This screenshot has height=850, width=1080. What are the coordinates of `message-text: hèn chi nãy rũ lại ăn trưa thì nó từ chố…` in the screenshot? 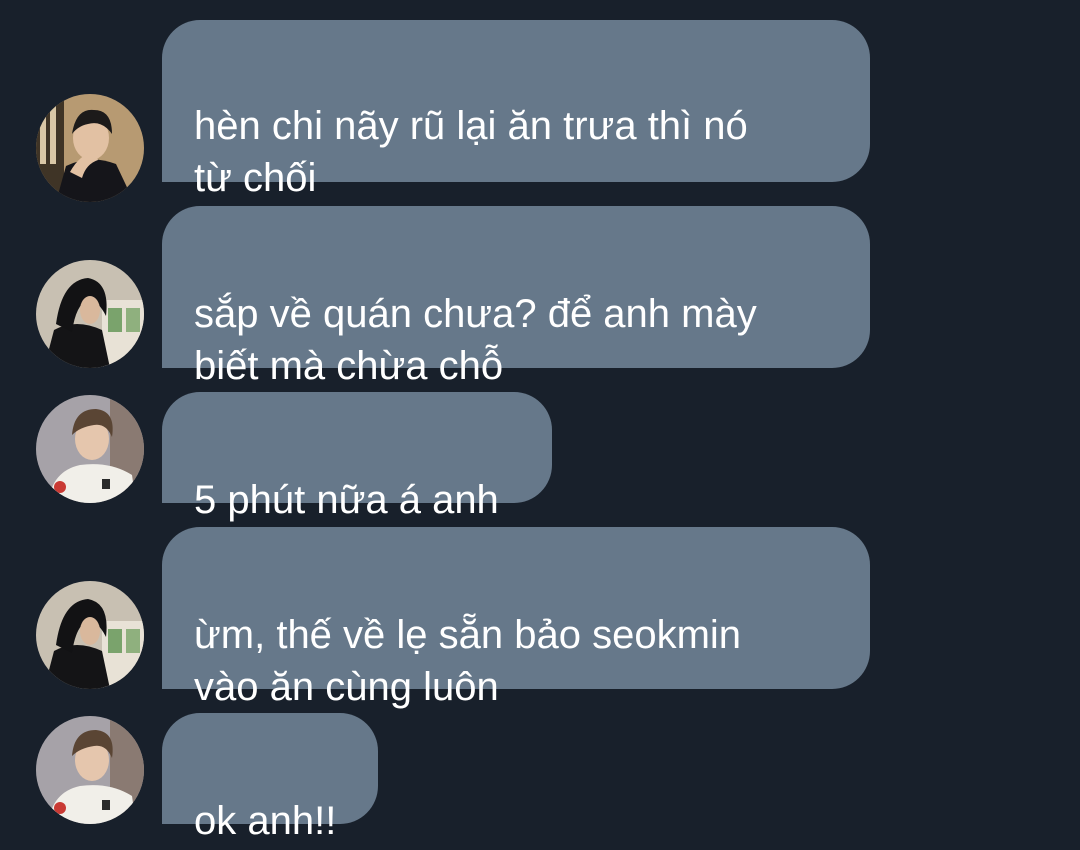 It's located at (471, 152).